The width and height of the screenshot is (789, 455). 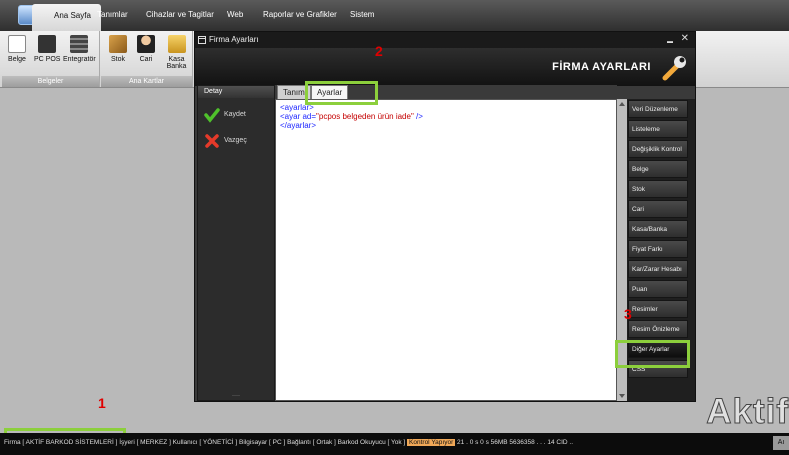 I want to click on wrench-icon, so click(x=674, y=68).